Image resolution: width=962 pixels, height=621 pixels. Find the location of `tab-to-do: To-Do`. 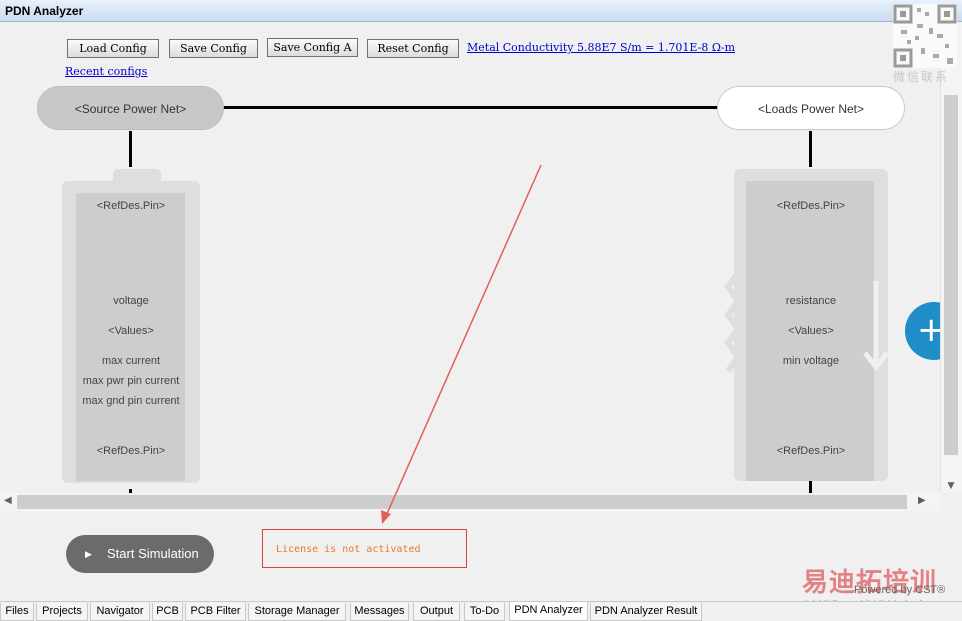

tab-to-do: To-Do is located at coordinates (484, 612).